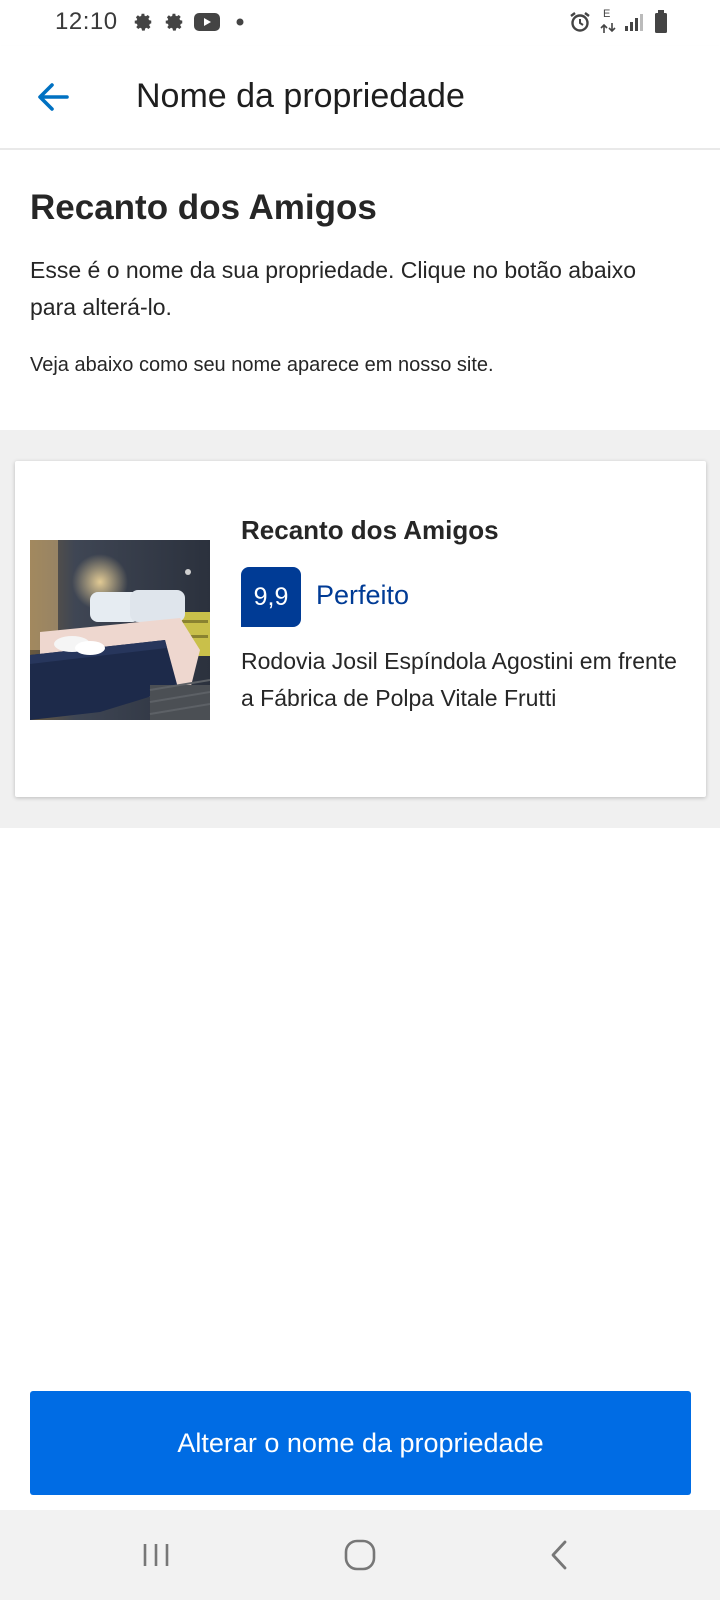 This screenshot has width=720, height=1600. Describe the element at coordinates (608, 21) in the screenshot. I see `network-type-label: E` at that location.